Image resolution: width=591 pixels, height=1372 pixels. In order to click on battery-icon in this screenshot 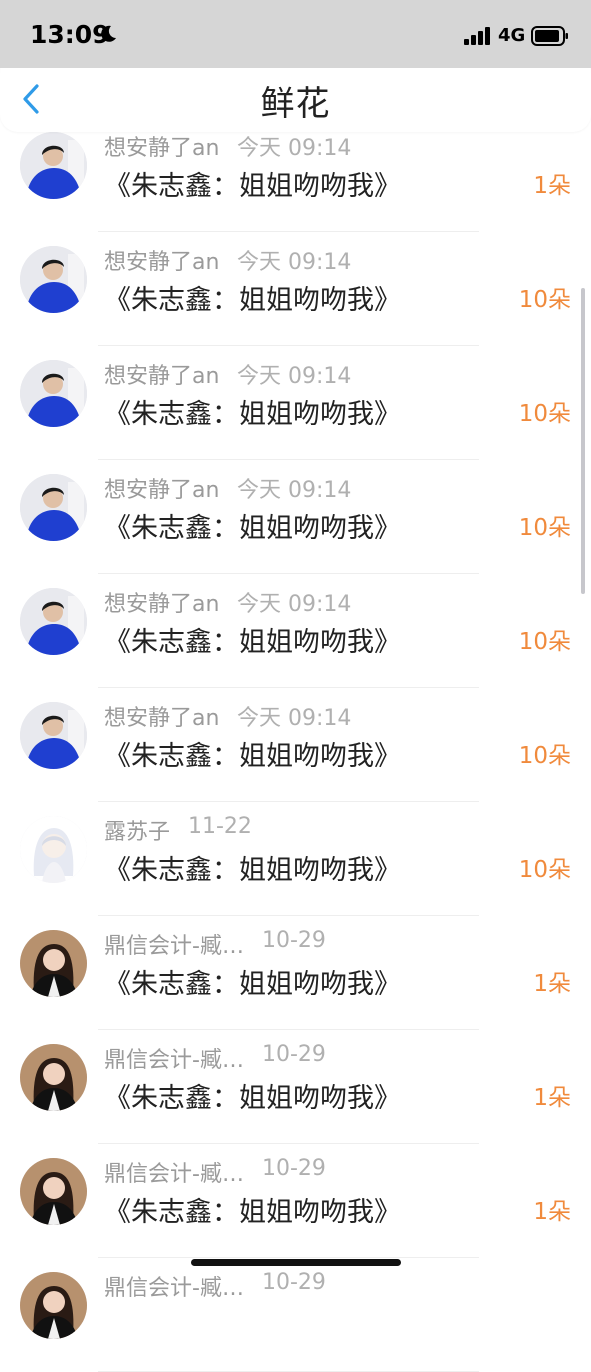, I will do `click(549, 36)`.